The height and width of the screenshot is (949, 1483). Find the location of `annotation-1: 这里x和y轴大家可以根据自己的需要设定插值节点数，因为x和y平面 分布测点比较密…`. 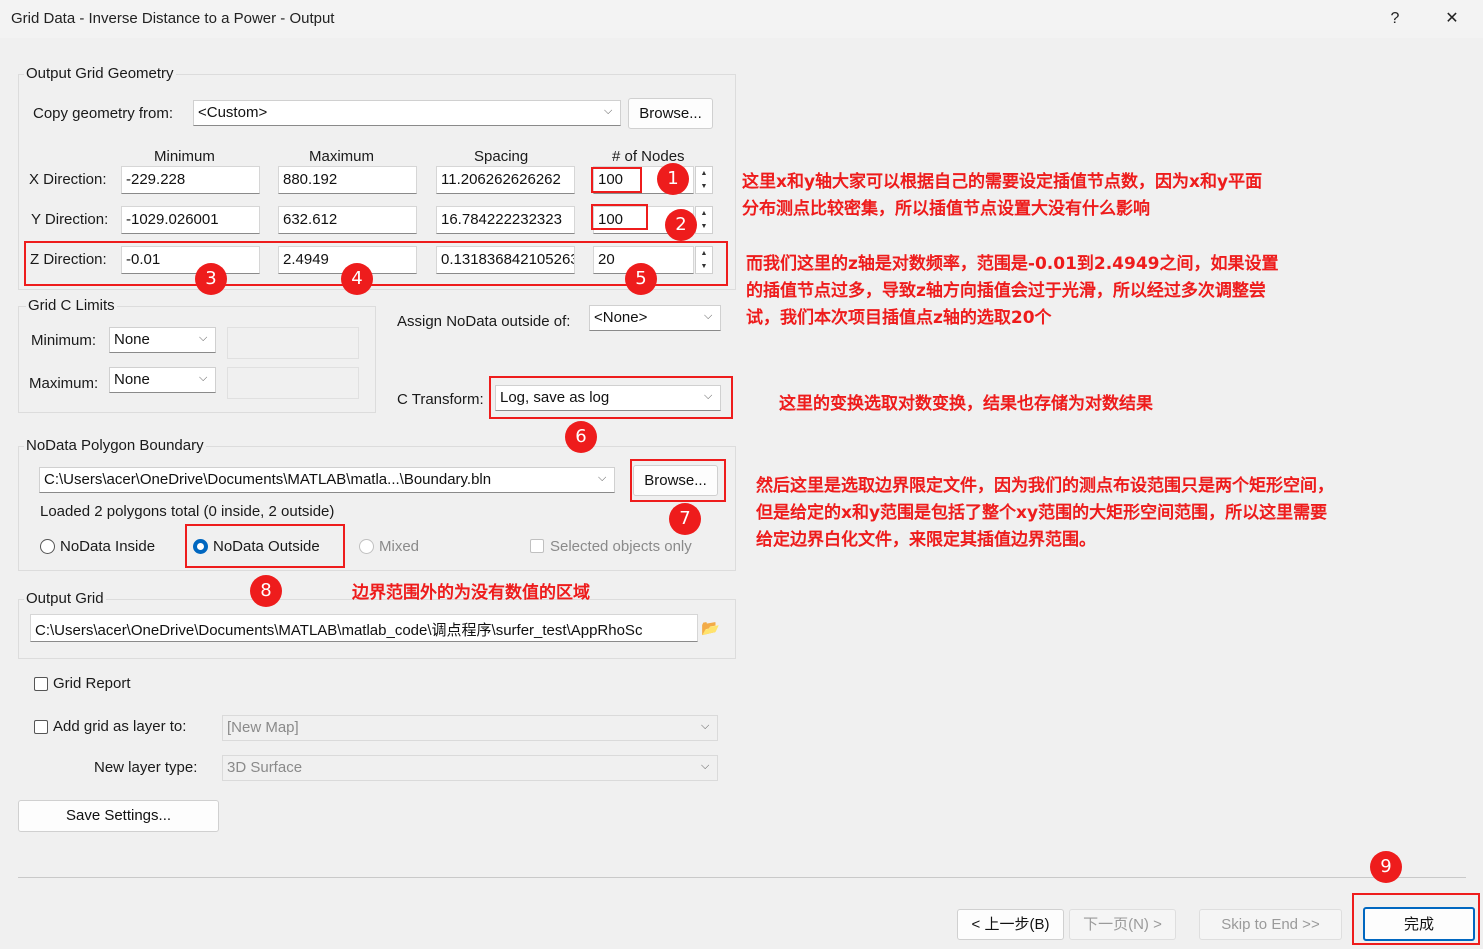

annotation-1: 这里x和y轴大家可以根据自己的需要设定插值节点数，因为x和y平面 分布测点比较密… is located at coordinates (1002, 196).